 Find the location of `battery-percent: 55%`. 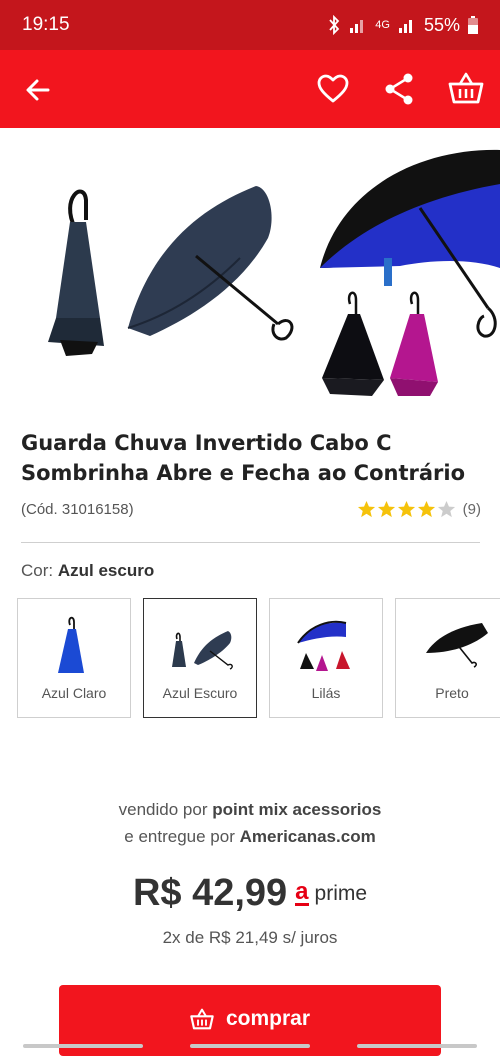

battery-percent: 55% is located at coordinates (441, 24).